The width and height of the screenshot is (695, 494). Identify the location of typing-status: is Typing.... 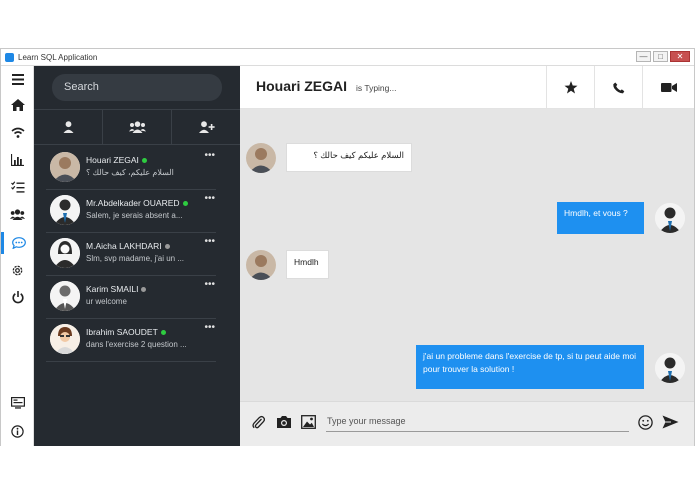
(376, 88).